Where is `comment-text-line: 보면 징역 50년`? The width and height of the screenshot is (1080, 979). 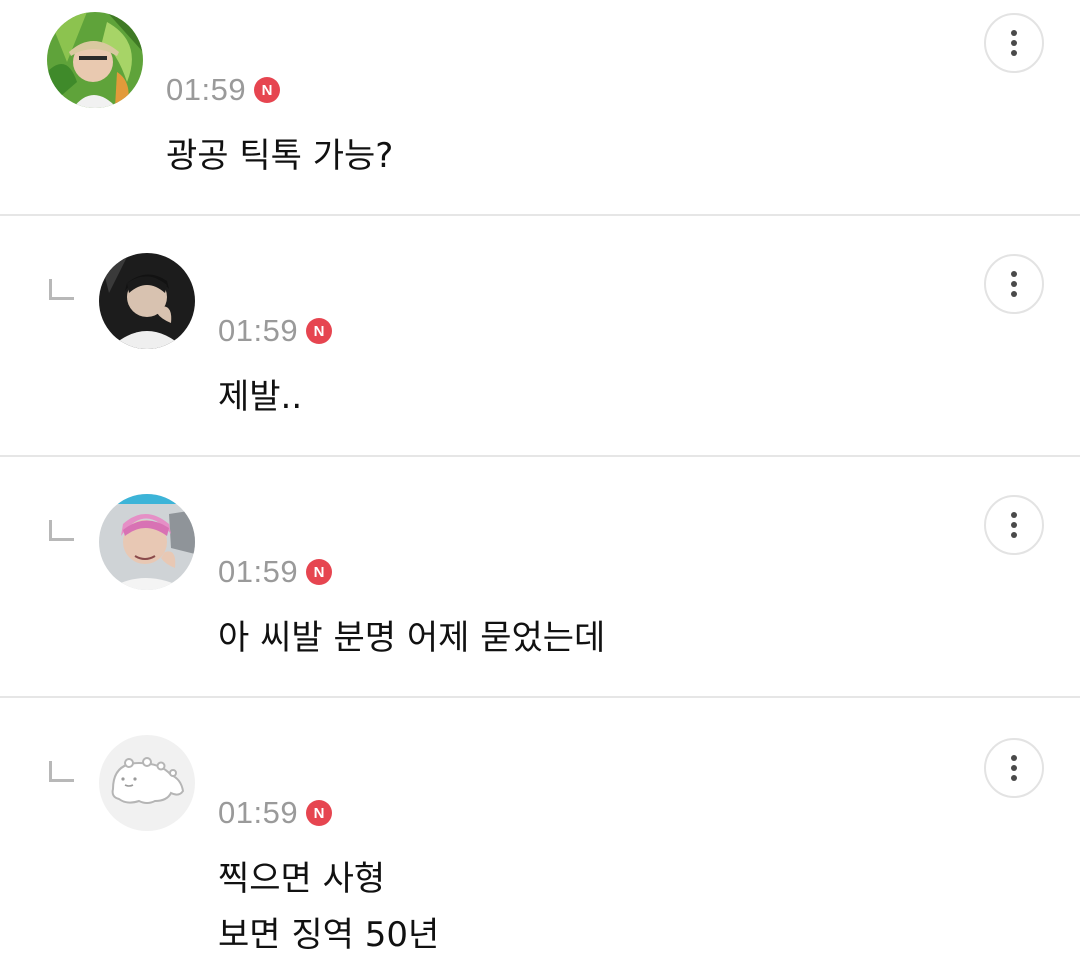
comment-text-line: 보면 징역 50년 is located at coordinates (329, 935).